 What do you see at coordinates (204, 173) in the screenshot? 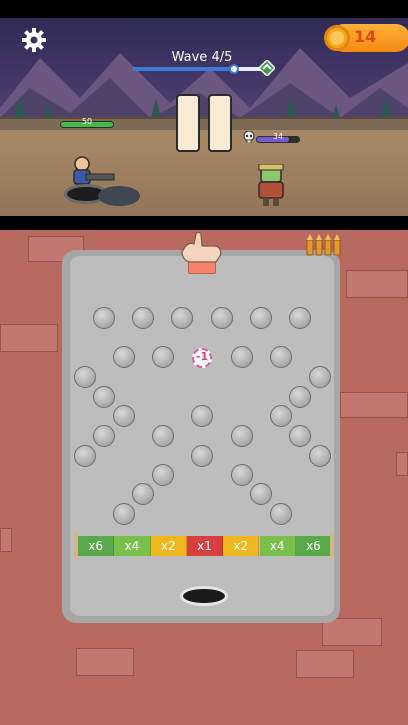
I see `ground` at bounding box center [204, 173].